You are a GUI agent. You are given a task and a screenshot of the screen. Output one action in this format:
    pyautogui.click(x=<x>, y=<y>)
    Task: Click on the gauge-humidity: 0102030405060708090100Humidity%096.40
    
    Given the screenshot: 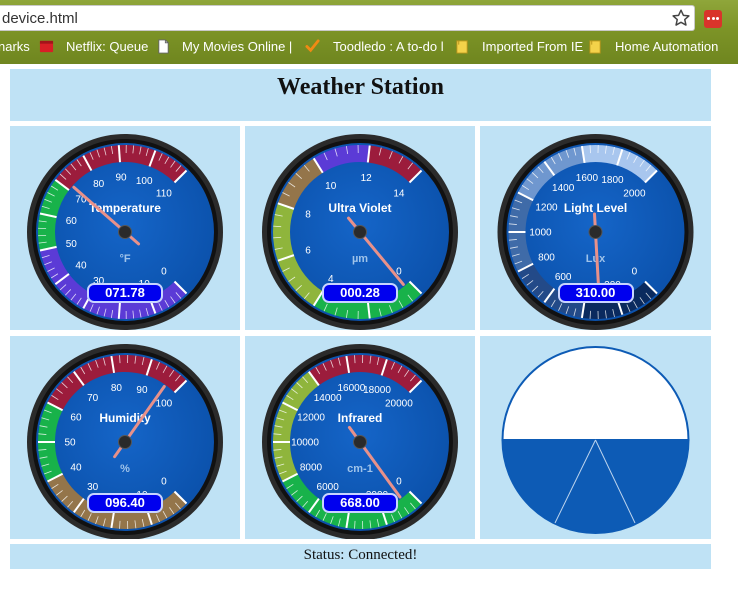 What is the action you would take?
    pyautogui.click(x=125, y=437)
    